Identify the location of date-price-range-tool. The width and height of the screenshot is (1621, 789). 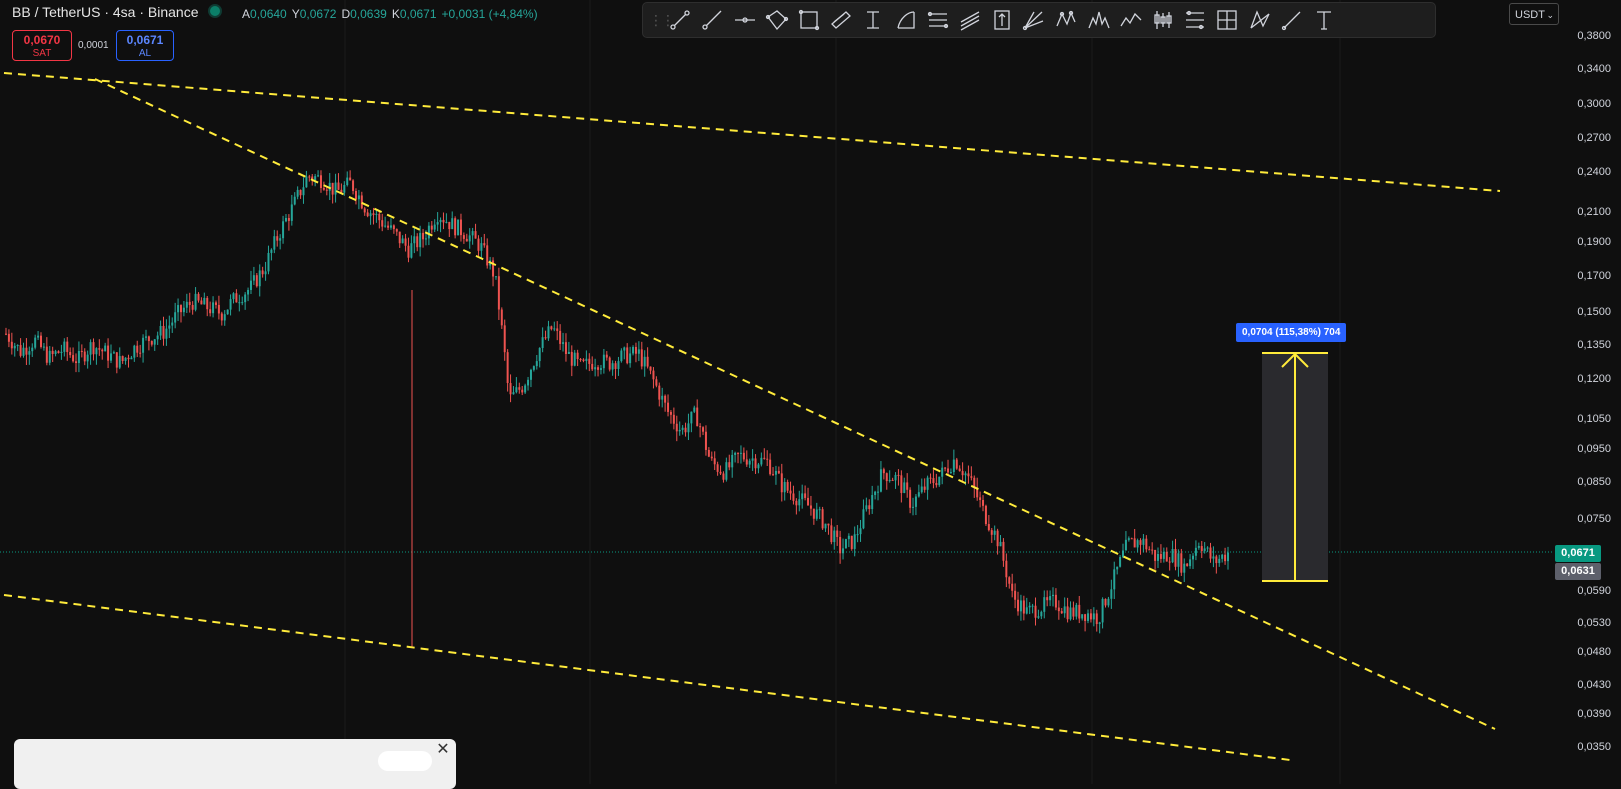
(1227, 20).